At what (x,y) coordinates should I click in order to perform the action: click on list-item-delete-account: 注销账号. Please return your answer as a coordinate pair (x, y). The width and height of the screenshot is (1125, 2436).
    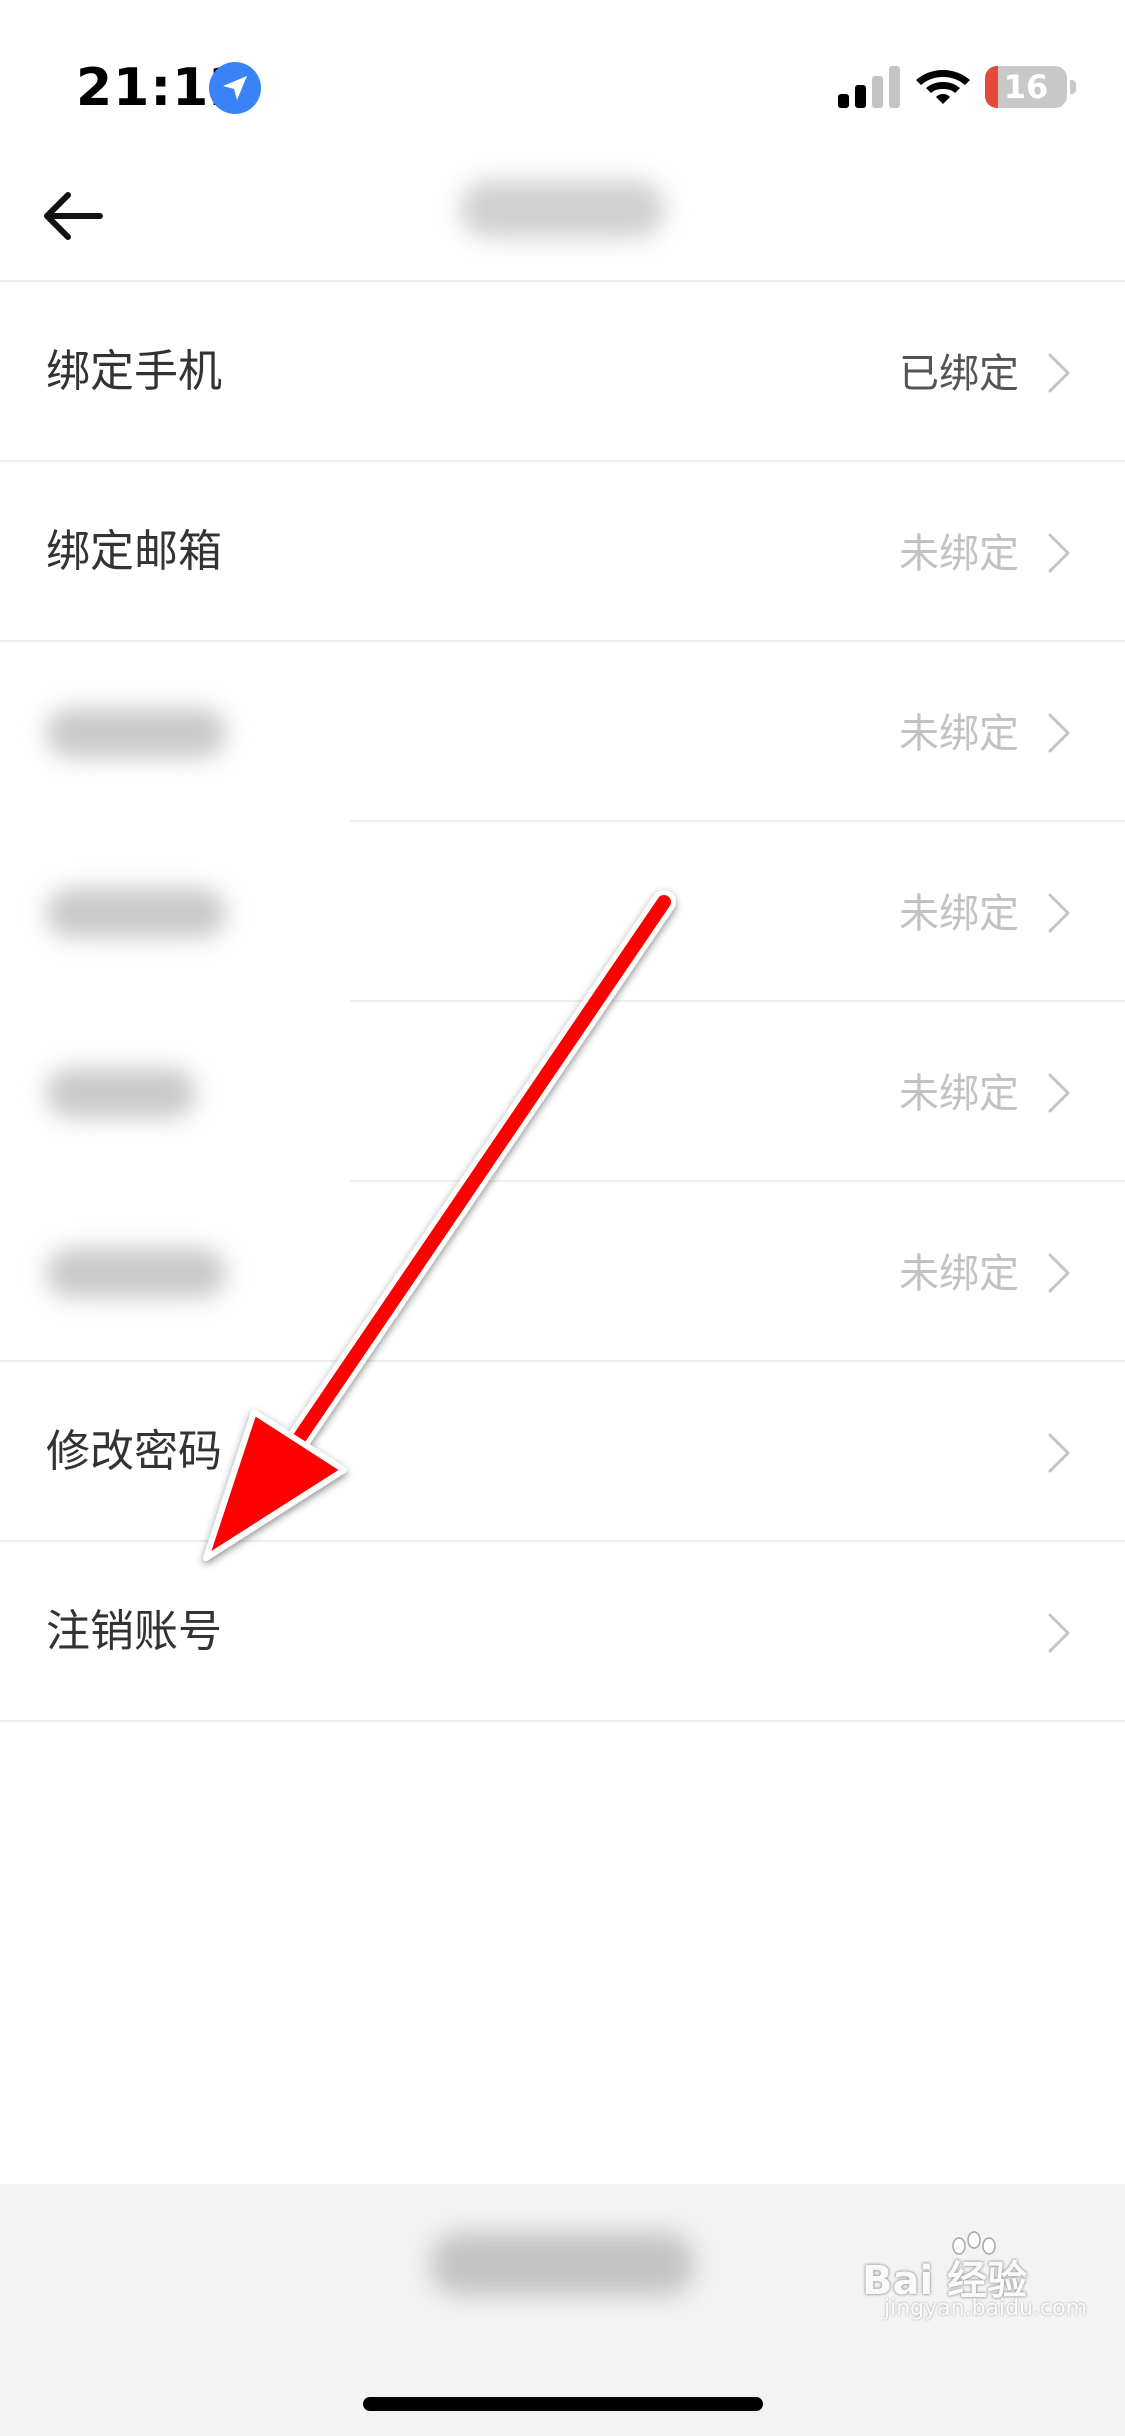
    Looking at the image, I should click on (562, 1632).